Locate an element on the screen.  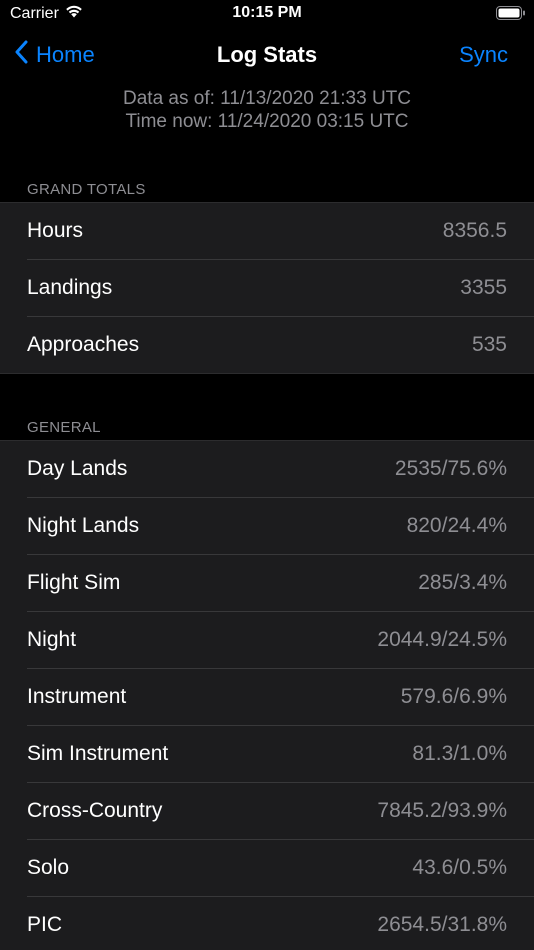
stat-row-instrument: Instrument 579.6/6.9% is located at coordinates (267, 696).